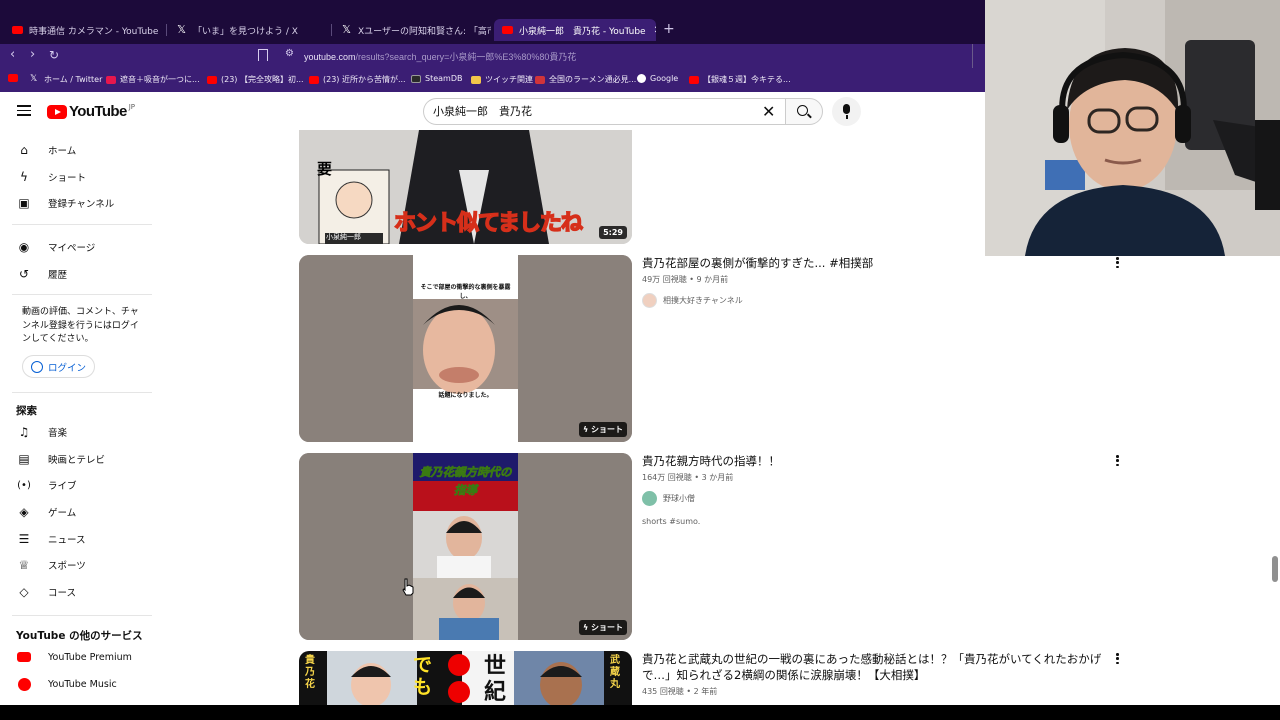  Describe the element at coordinates (669, 29) in the screenshot. I see `new-tab-icon: +` at that location.